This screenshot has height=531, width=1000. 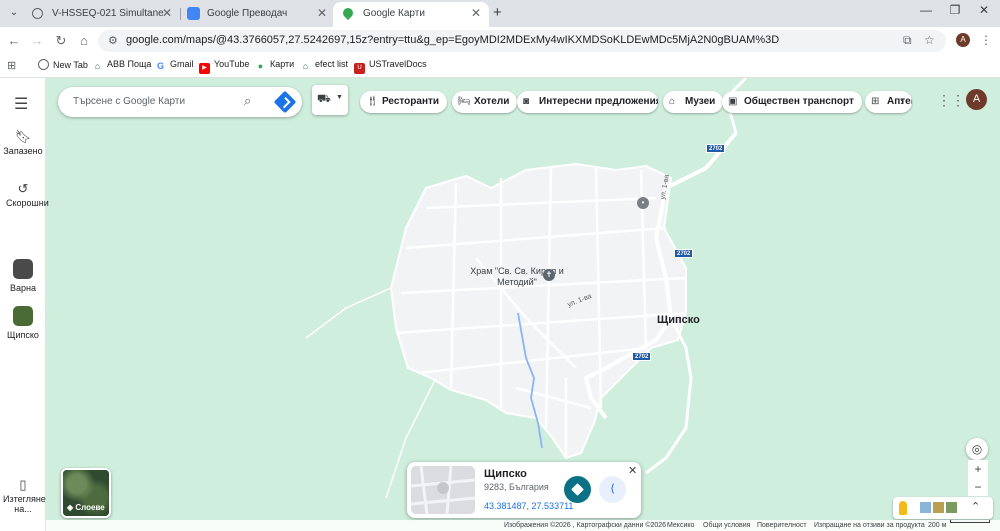 I want to click on reload-button: ↻, so click(x=61, y=41).